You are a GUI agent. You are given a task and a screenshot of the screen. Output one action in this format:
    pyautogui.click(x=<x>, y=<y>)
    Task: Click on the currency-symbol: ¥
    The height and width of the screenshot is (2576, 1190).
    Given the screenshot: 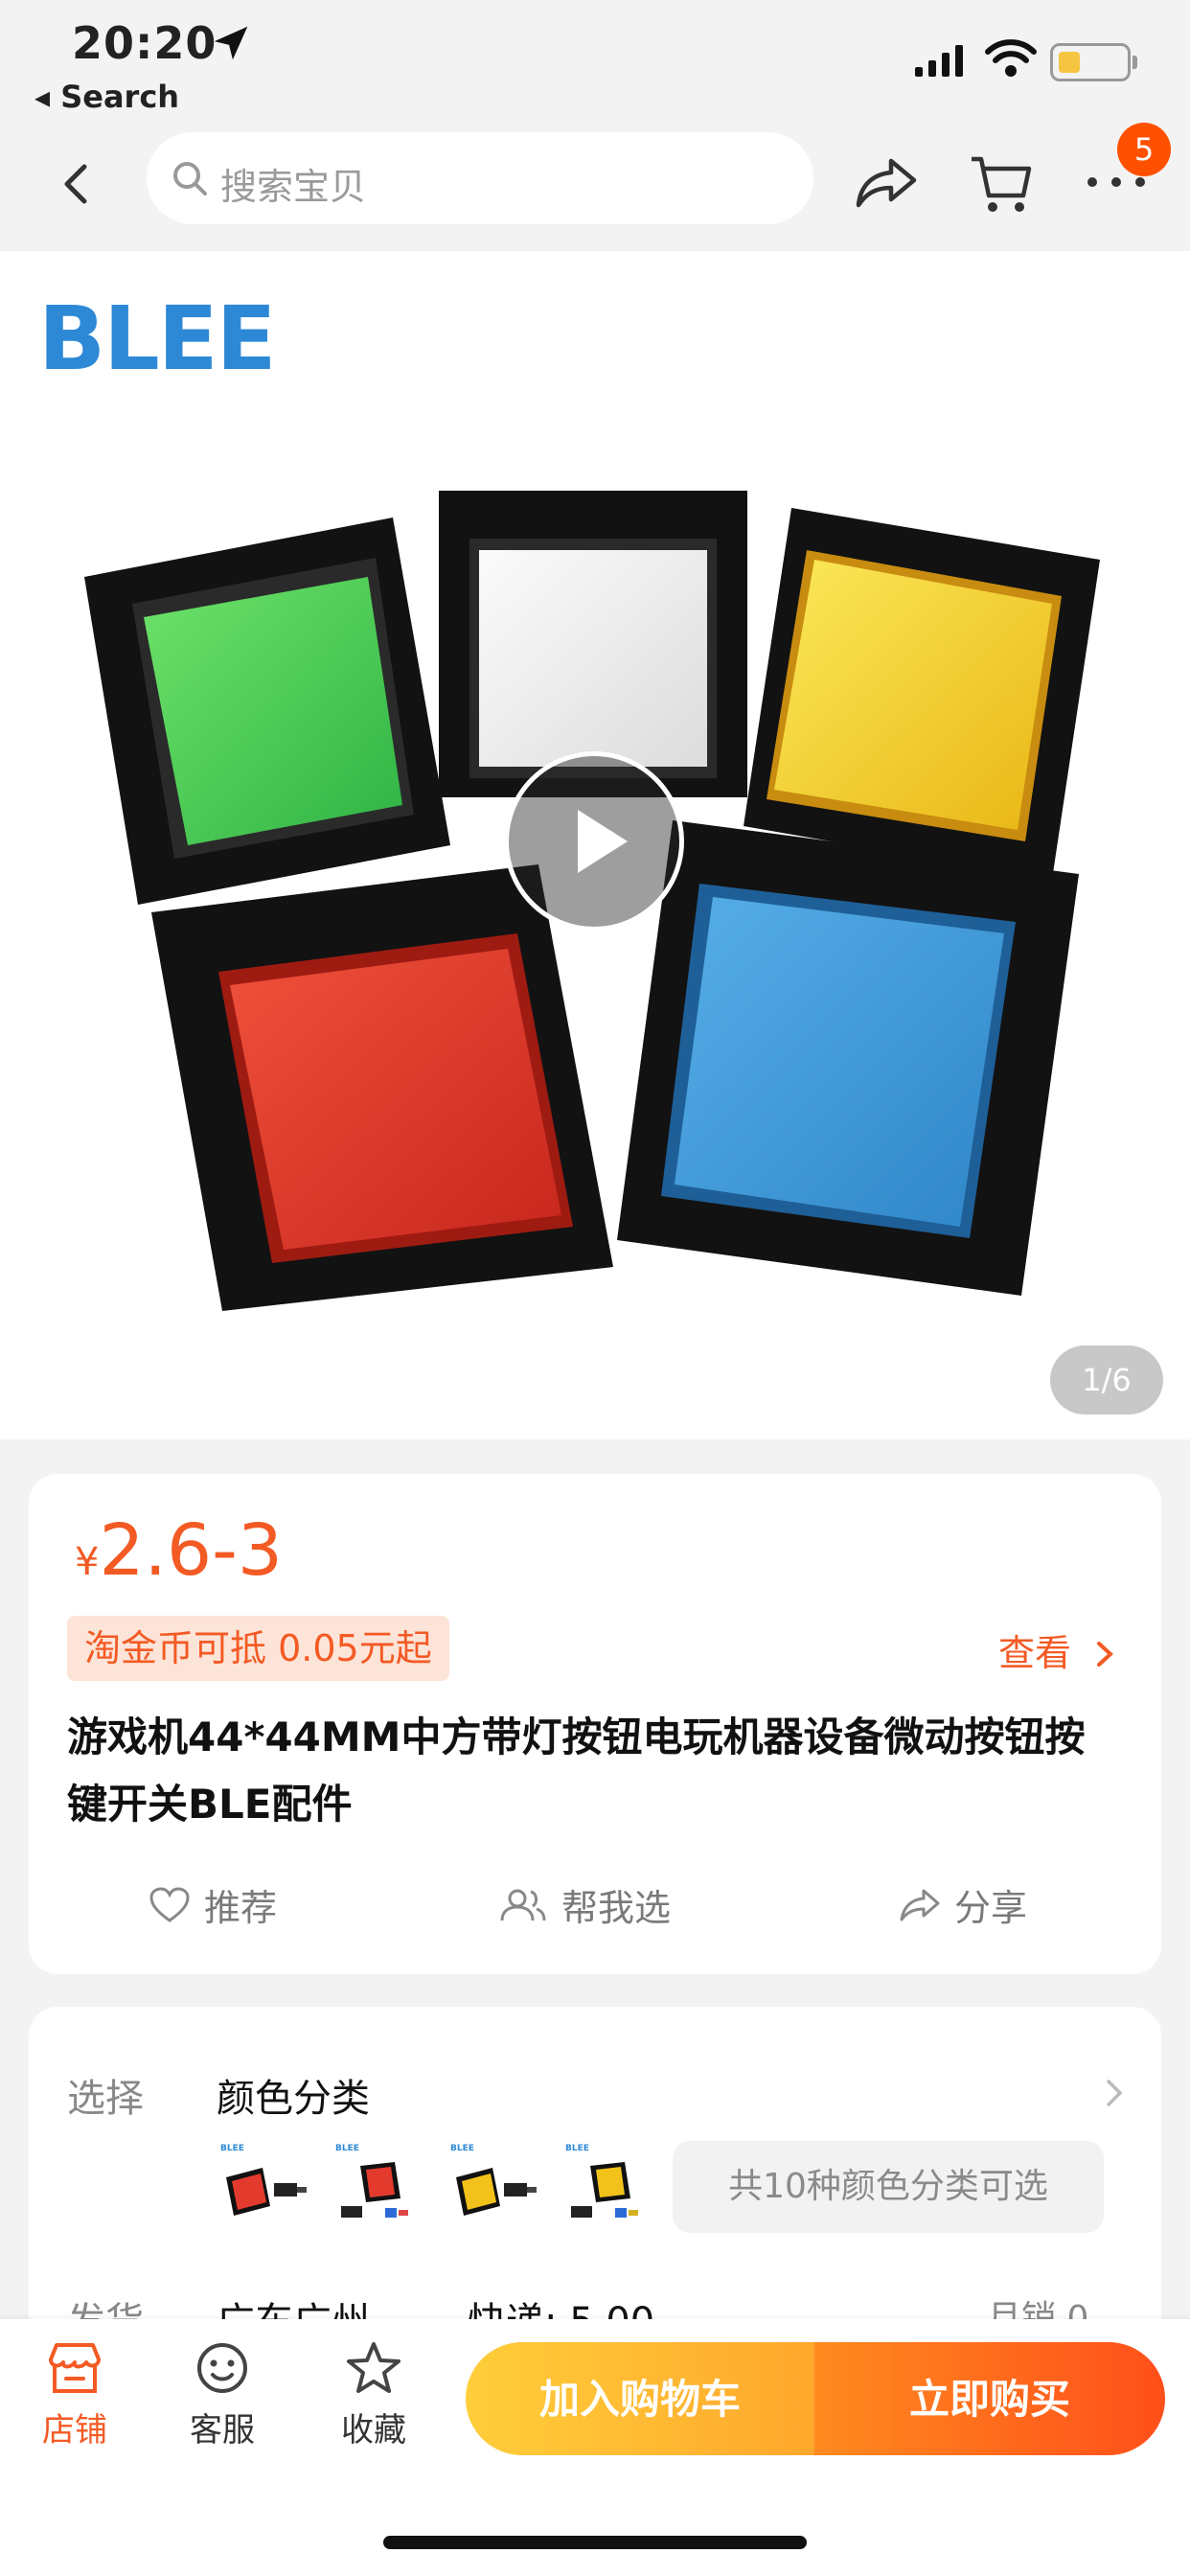 What is the action you would take?
    pyautogui.click(x=88, y=1562)
    